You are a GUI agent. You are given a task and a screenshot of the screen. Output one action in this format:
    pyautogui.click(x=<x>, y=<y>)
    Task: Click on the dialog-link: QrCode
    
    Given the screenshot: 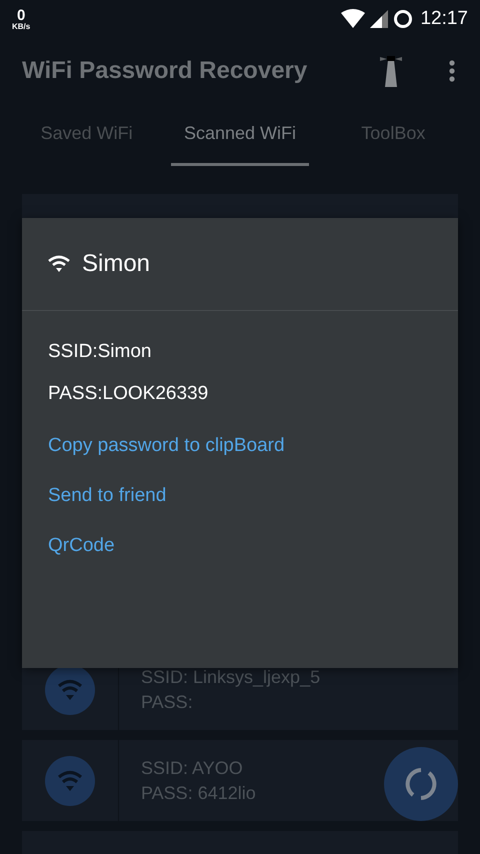 What is the action you would take?
    pyautogui.click(x=81, y=546)
    